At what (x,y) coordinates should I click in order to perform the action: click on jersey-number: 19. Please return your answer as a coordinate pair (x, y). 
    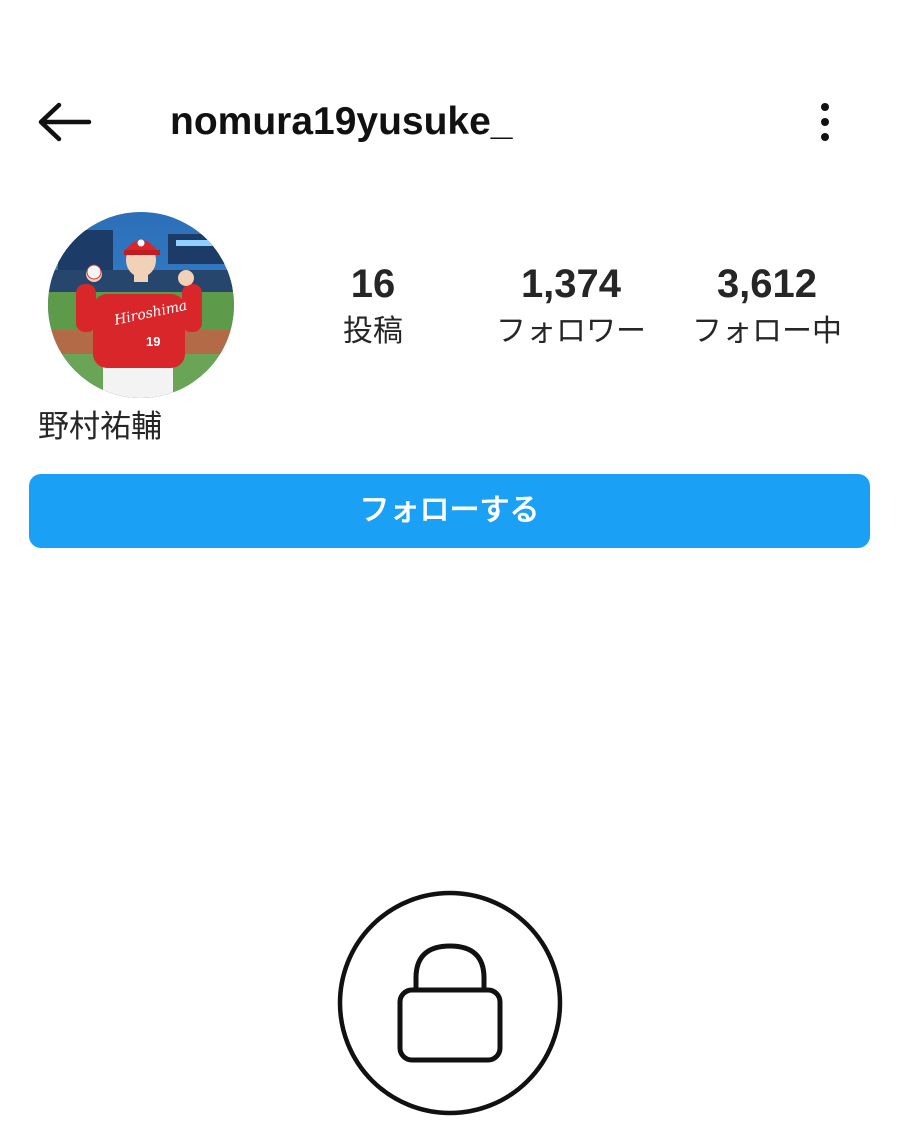
    Looking at the image, I should click on (153, 341).